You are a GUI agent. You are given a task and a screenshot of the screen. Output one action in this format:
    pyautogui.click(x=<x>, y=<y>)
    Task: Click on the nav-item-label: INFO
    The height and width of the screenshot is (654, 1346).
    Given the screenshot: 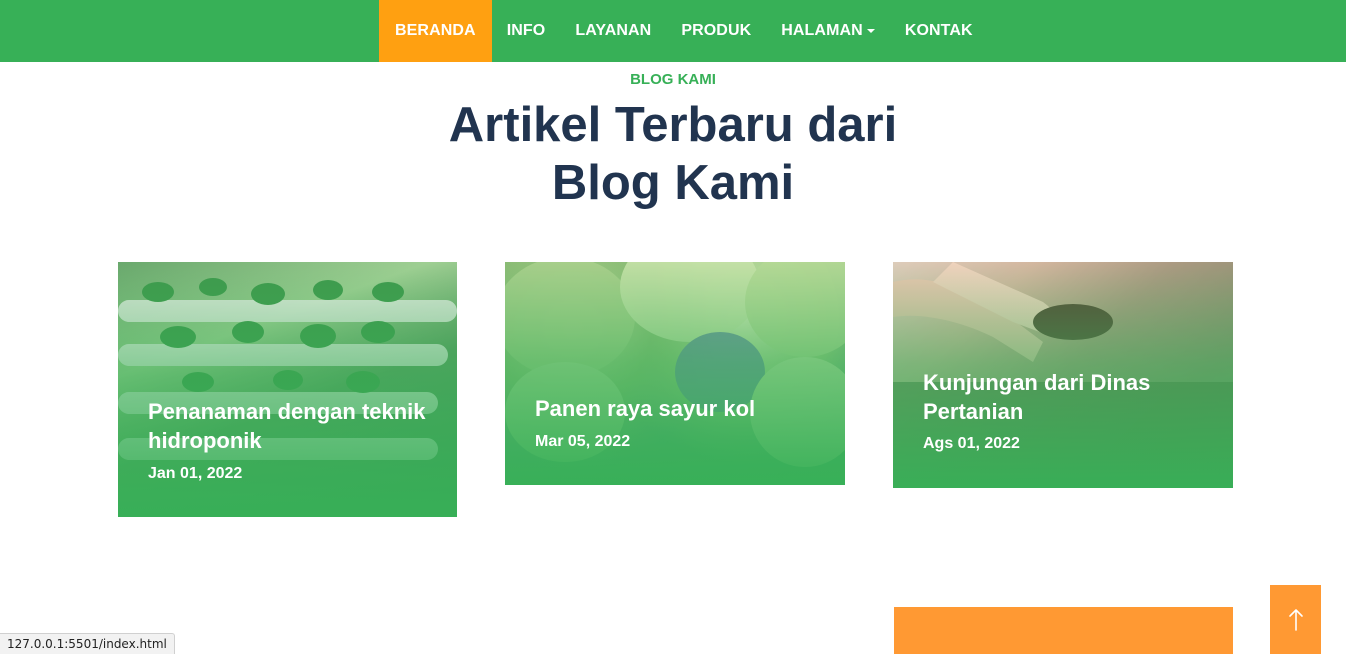 What is the action you would take?
    pyautogui.click(x=526, y=30)
    